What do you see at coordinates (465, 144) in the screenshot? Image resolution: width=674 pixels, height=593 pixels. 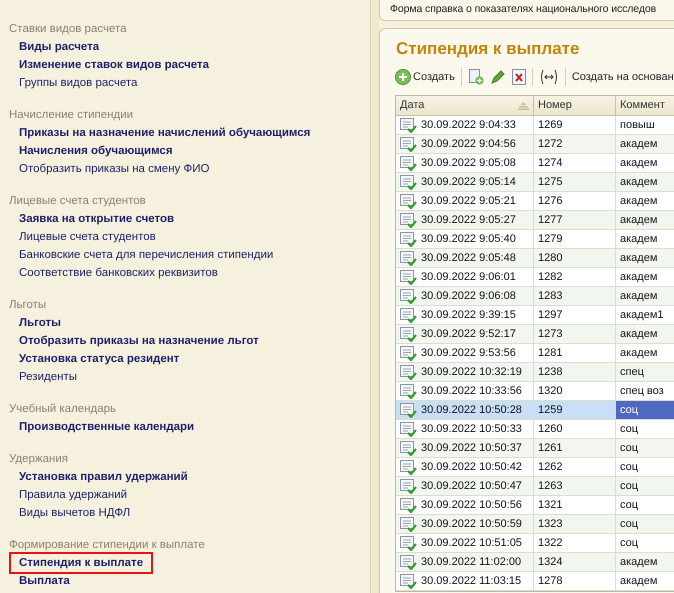 I see `date-cell: 30.09.2022 9:04:56` at bounding box center [465, 144].